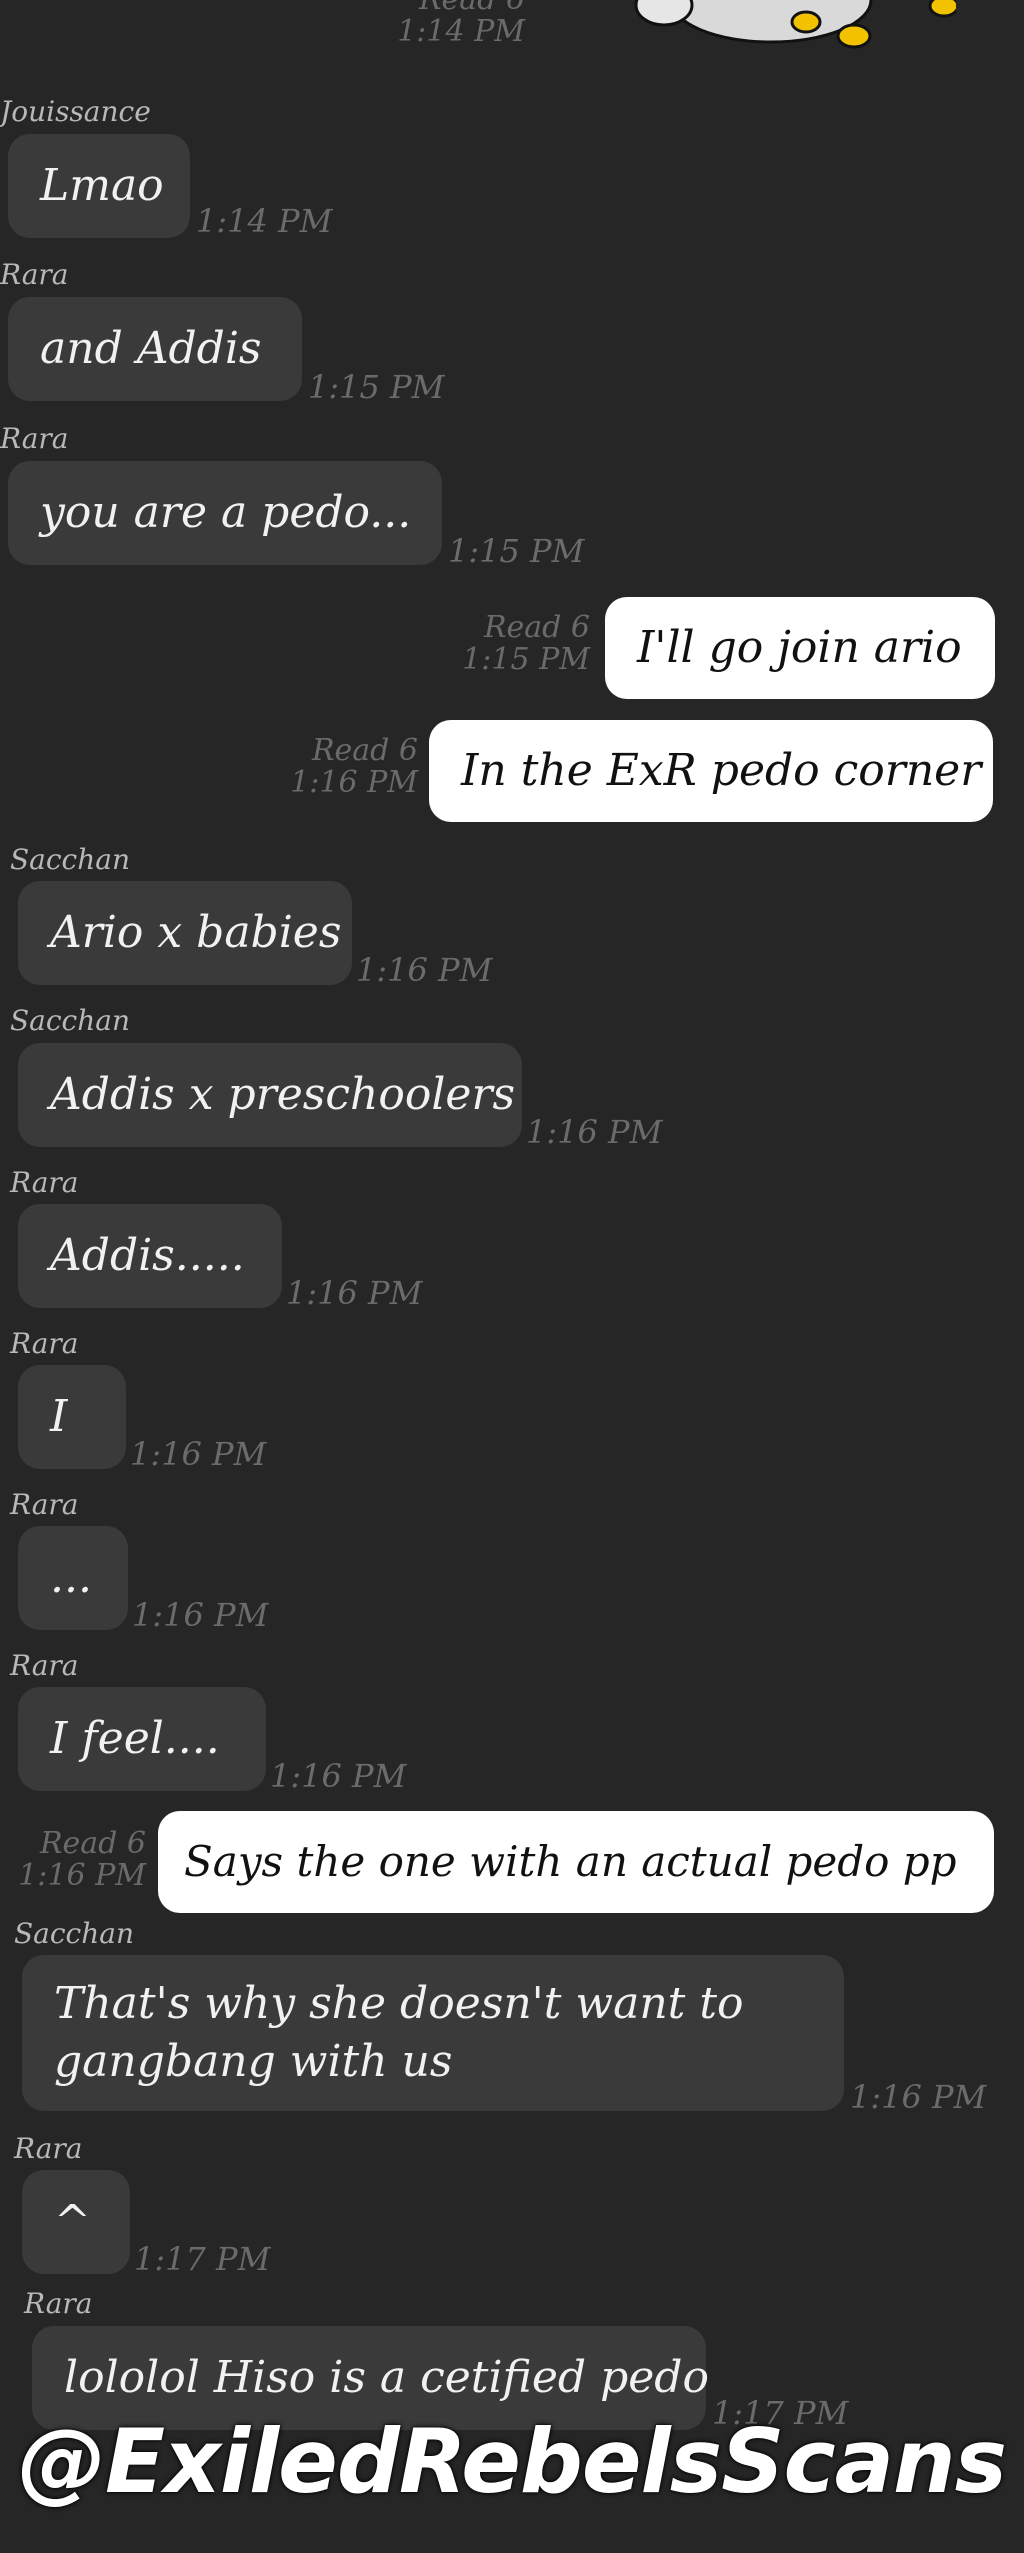 The width and height of the screenshot is (1024, 2553). Describe the element at coordinates (461, 24) in the screenshot. I see `read-receipt: Read 6 1:14 PM` at that location.